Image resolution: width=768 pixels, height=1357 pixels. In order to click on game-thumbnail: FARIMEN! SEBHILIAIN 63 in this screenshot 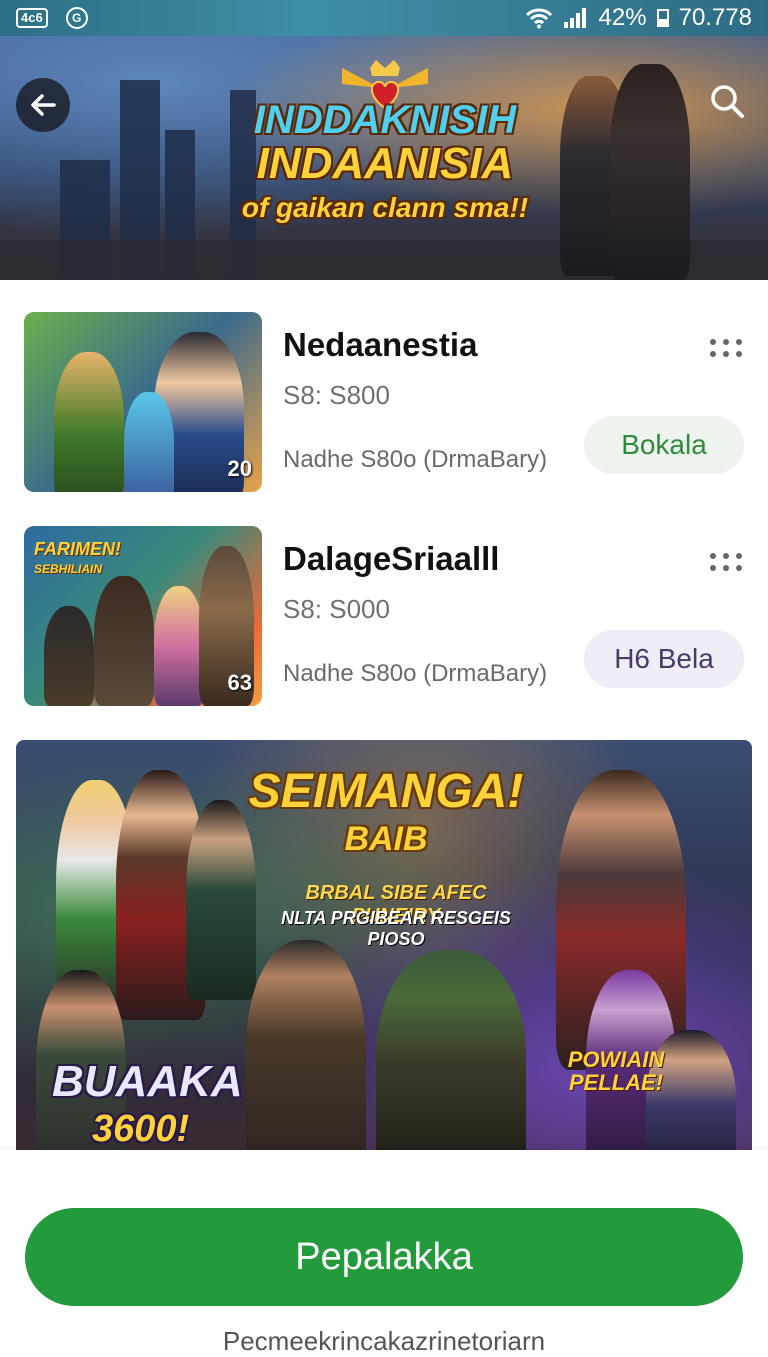, I will do `click(143, 616)`.